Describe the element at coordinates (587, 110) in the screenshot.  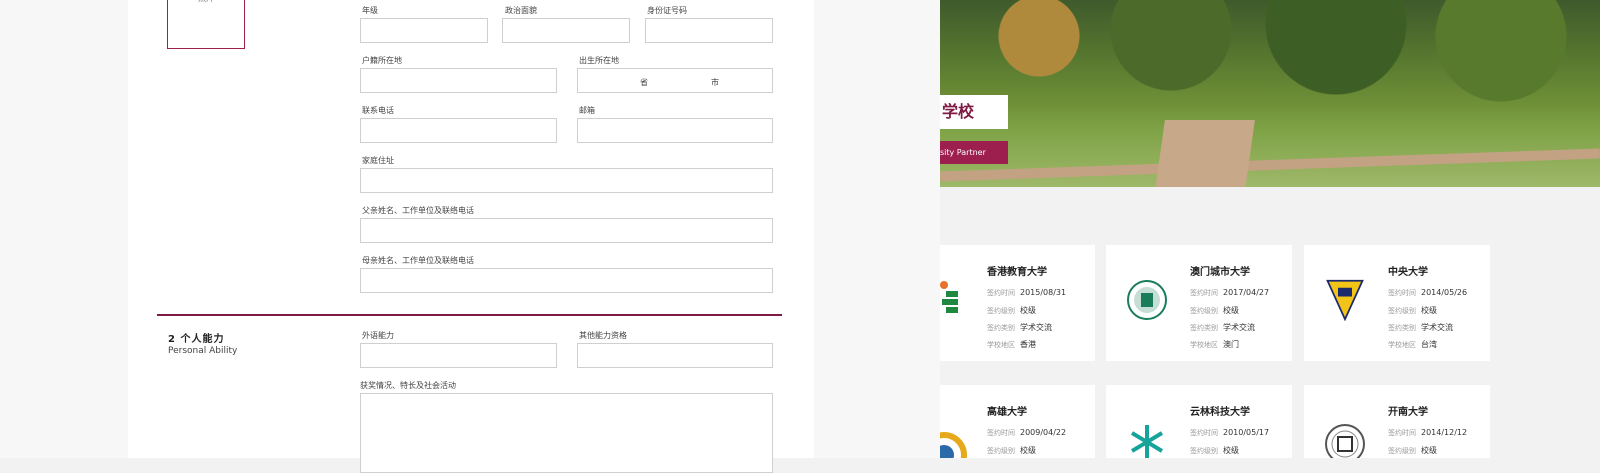
I see `email-label: 邮箱` at that location.